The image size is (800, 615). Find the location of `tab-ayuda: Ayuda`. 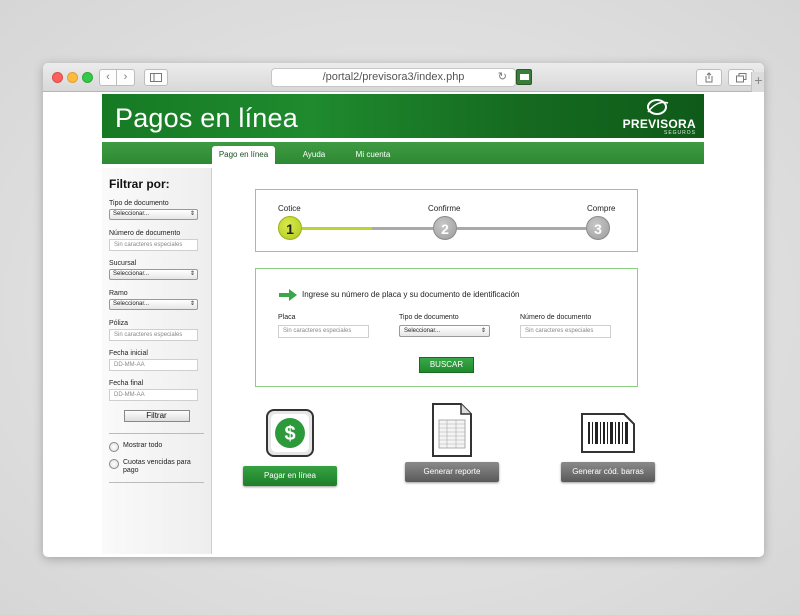

tab-ayuda: Ayuda is located at coordinates (314, 155).